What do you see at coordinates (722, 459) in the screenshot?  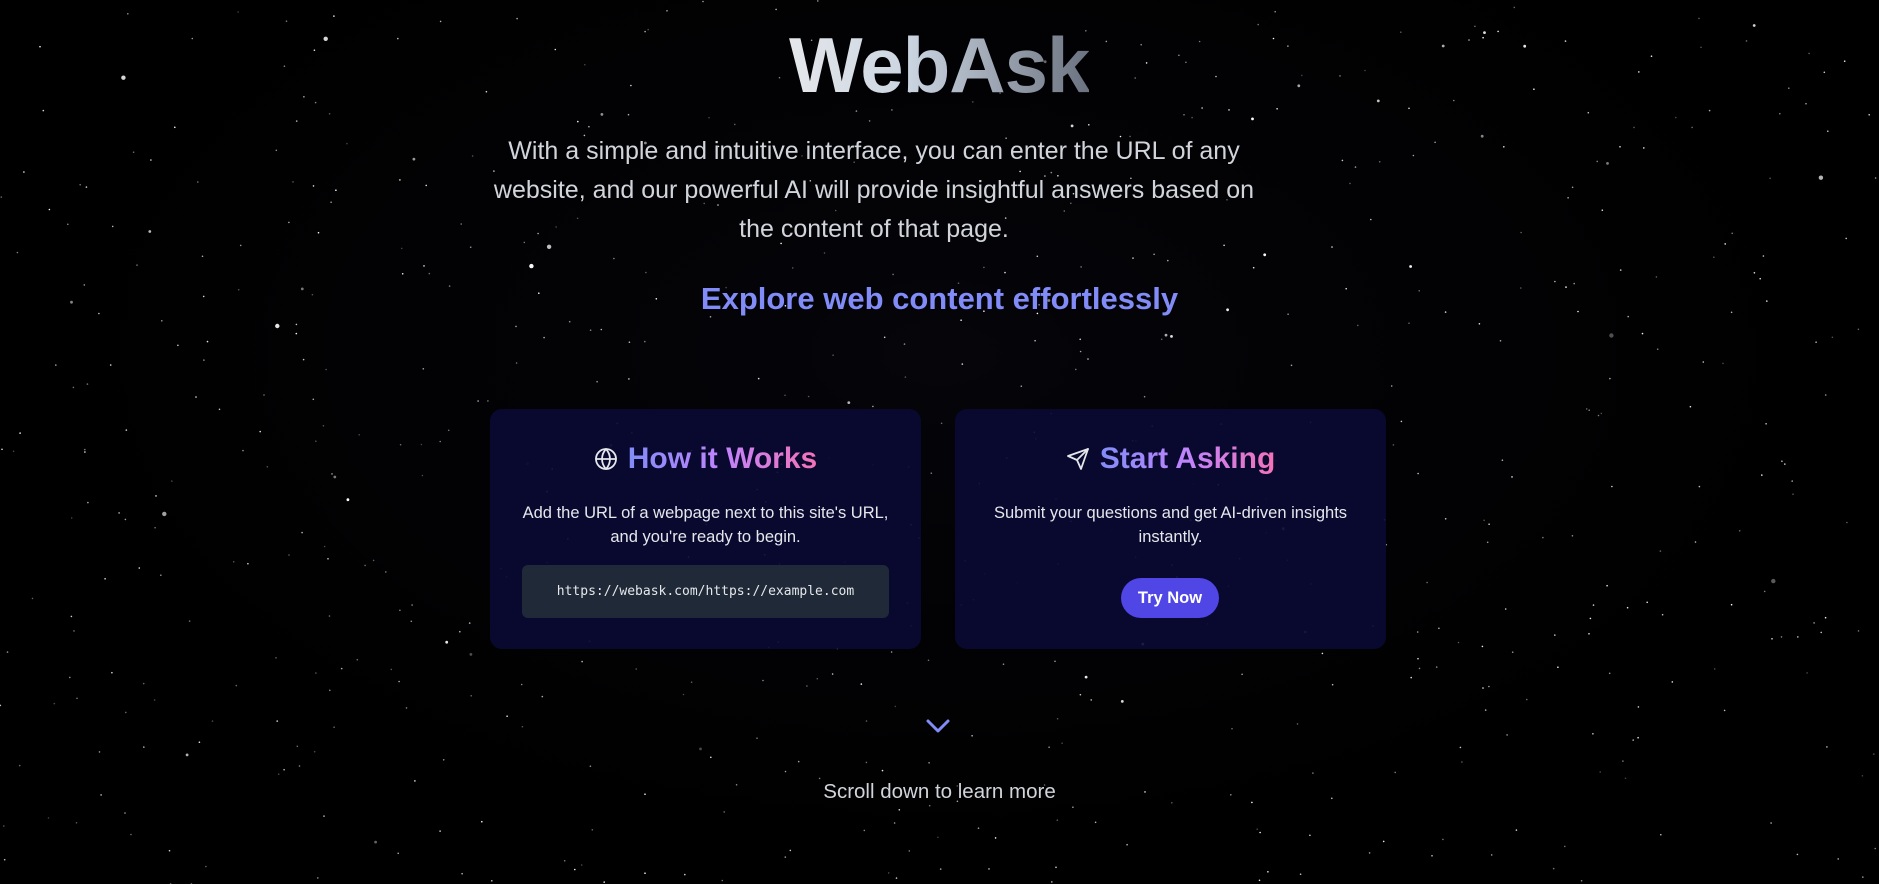 I see `how-it-works-title: How it Works` at bounding box center [722, 459].